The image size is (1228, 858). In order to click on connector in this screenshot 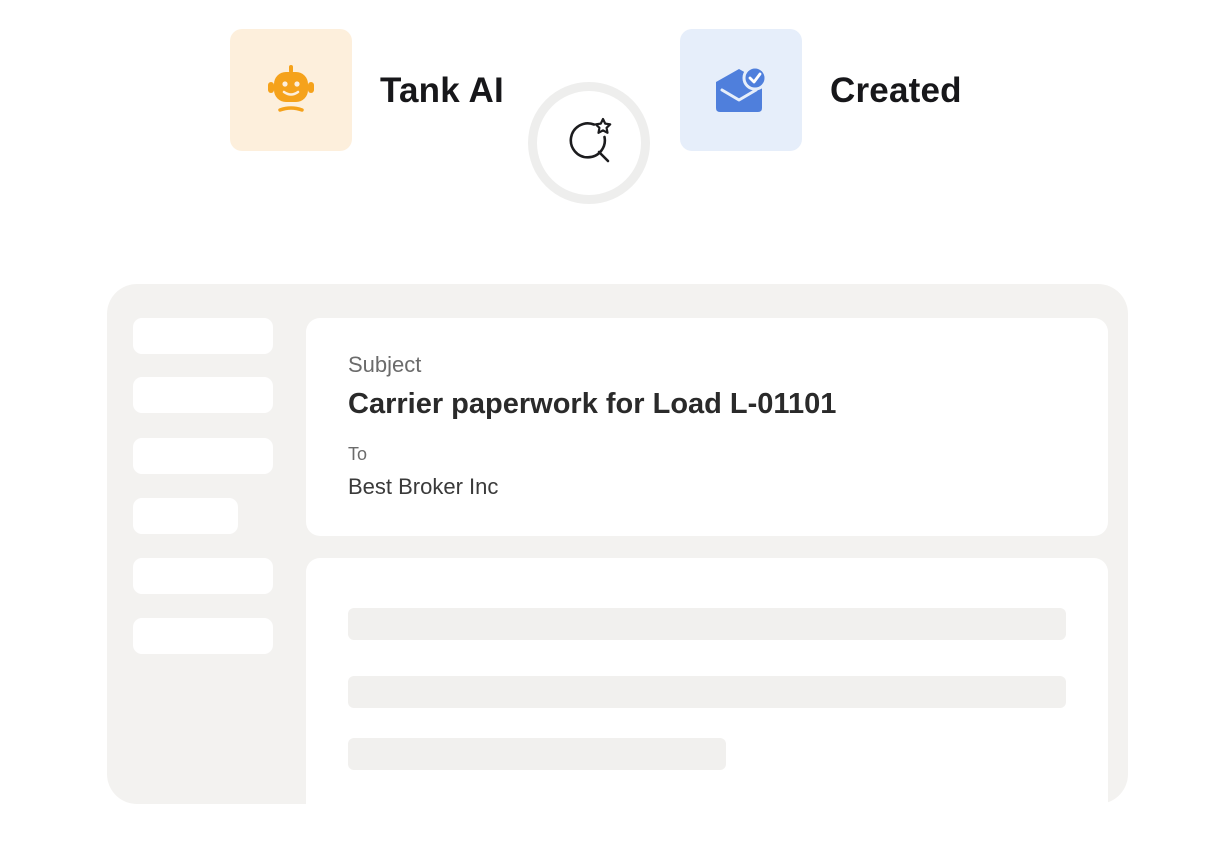, I will do `click(589, 143)`.